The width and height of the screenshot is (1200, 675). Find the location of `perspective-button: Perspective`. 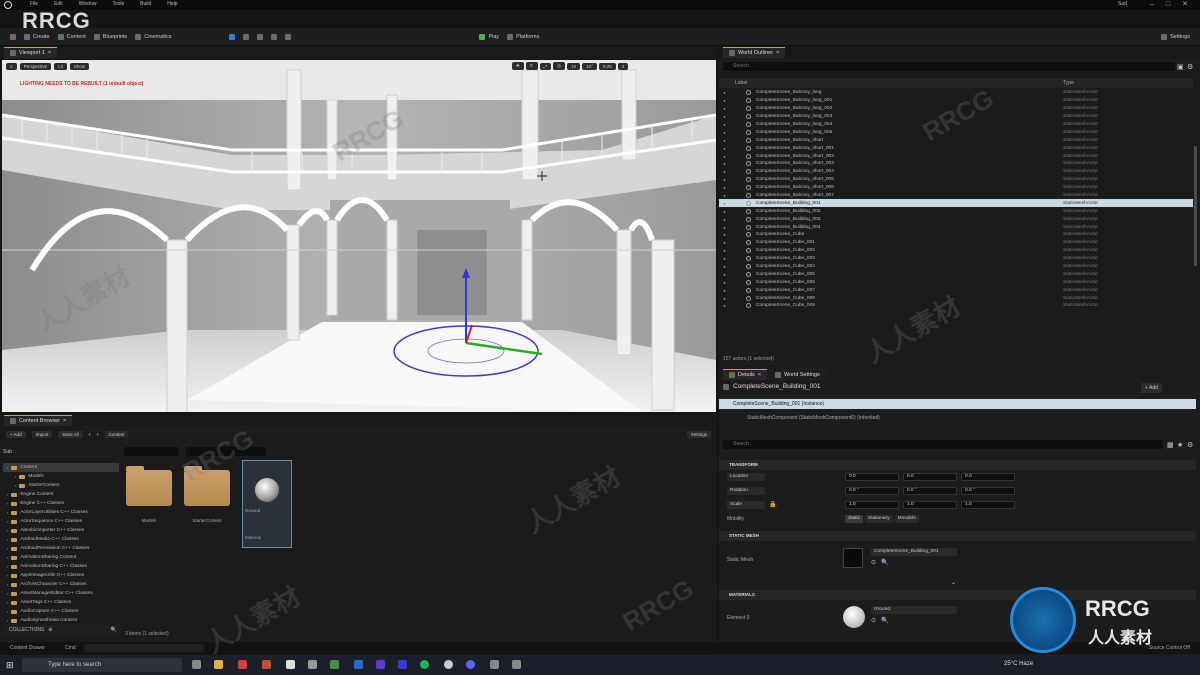

perspective-button: Perspective is located at coordinates (35, 66).